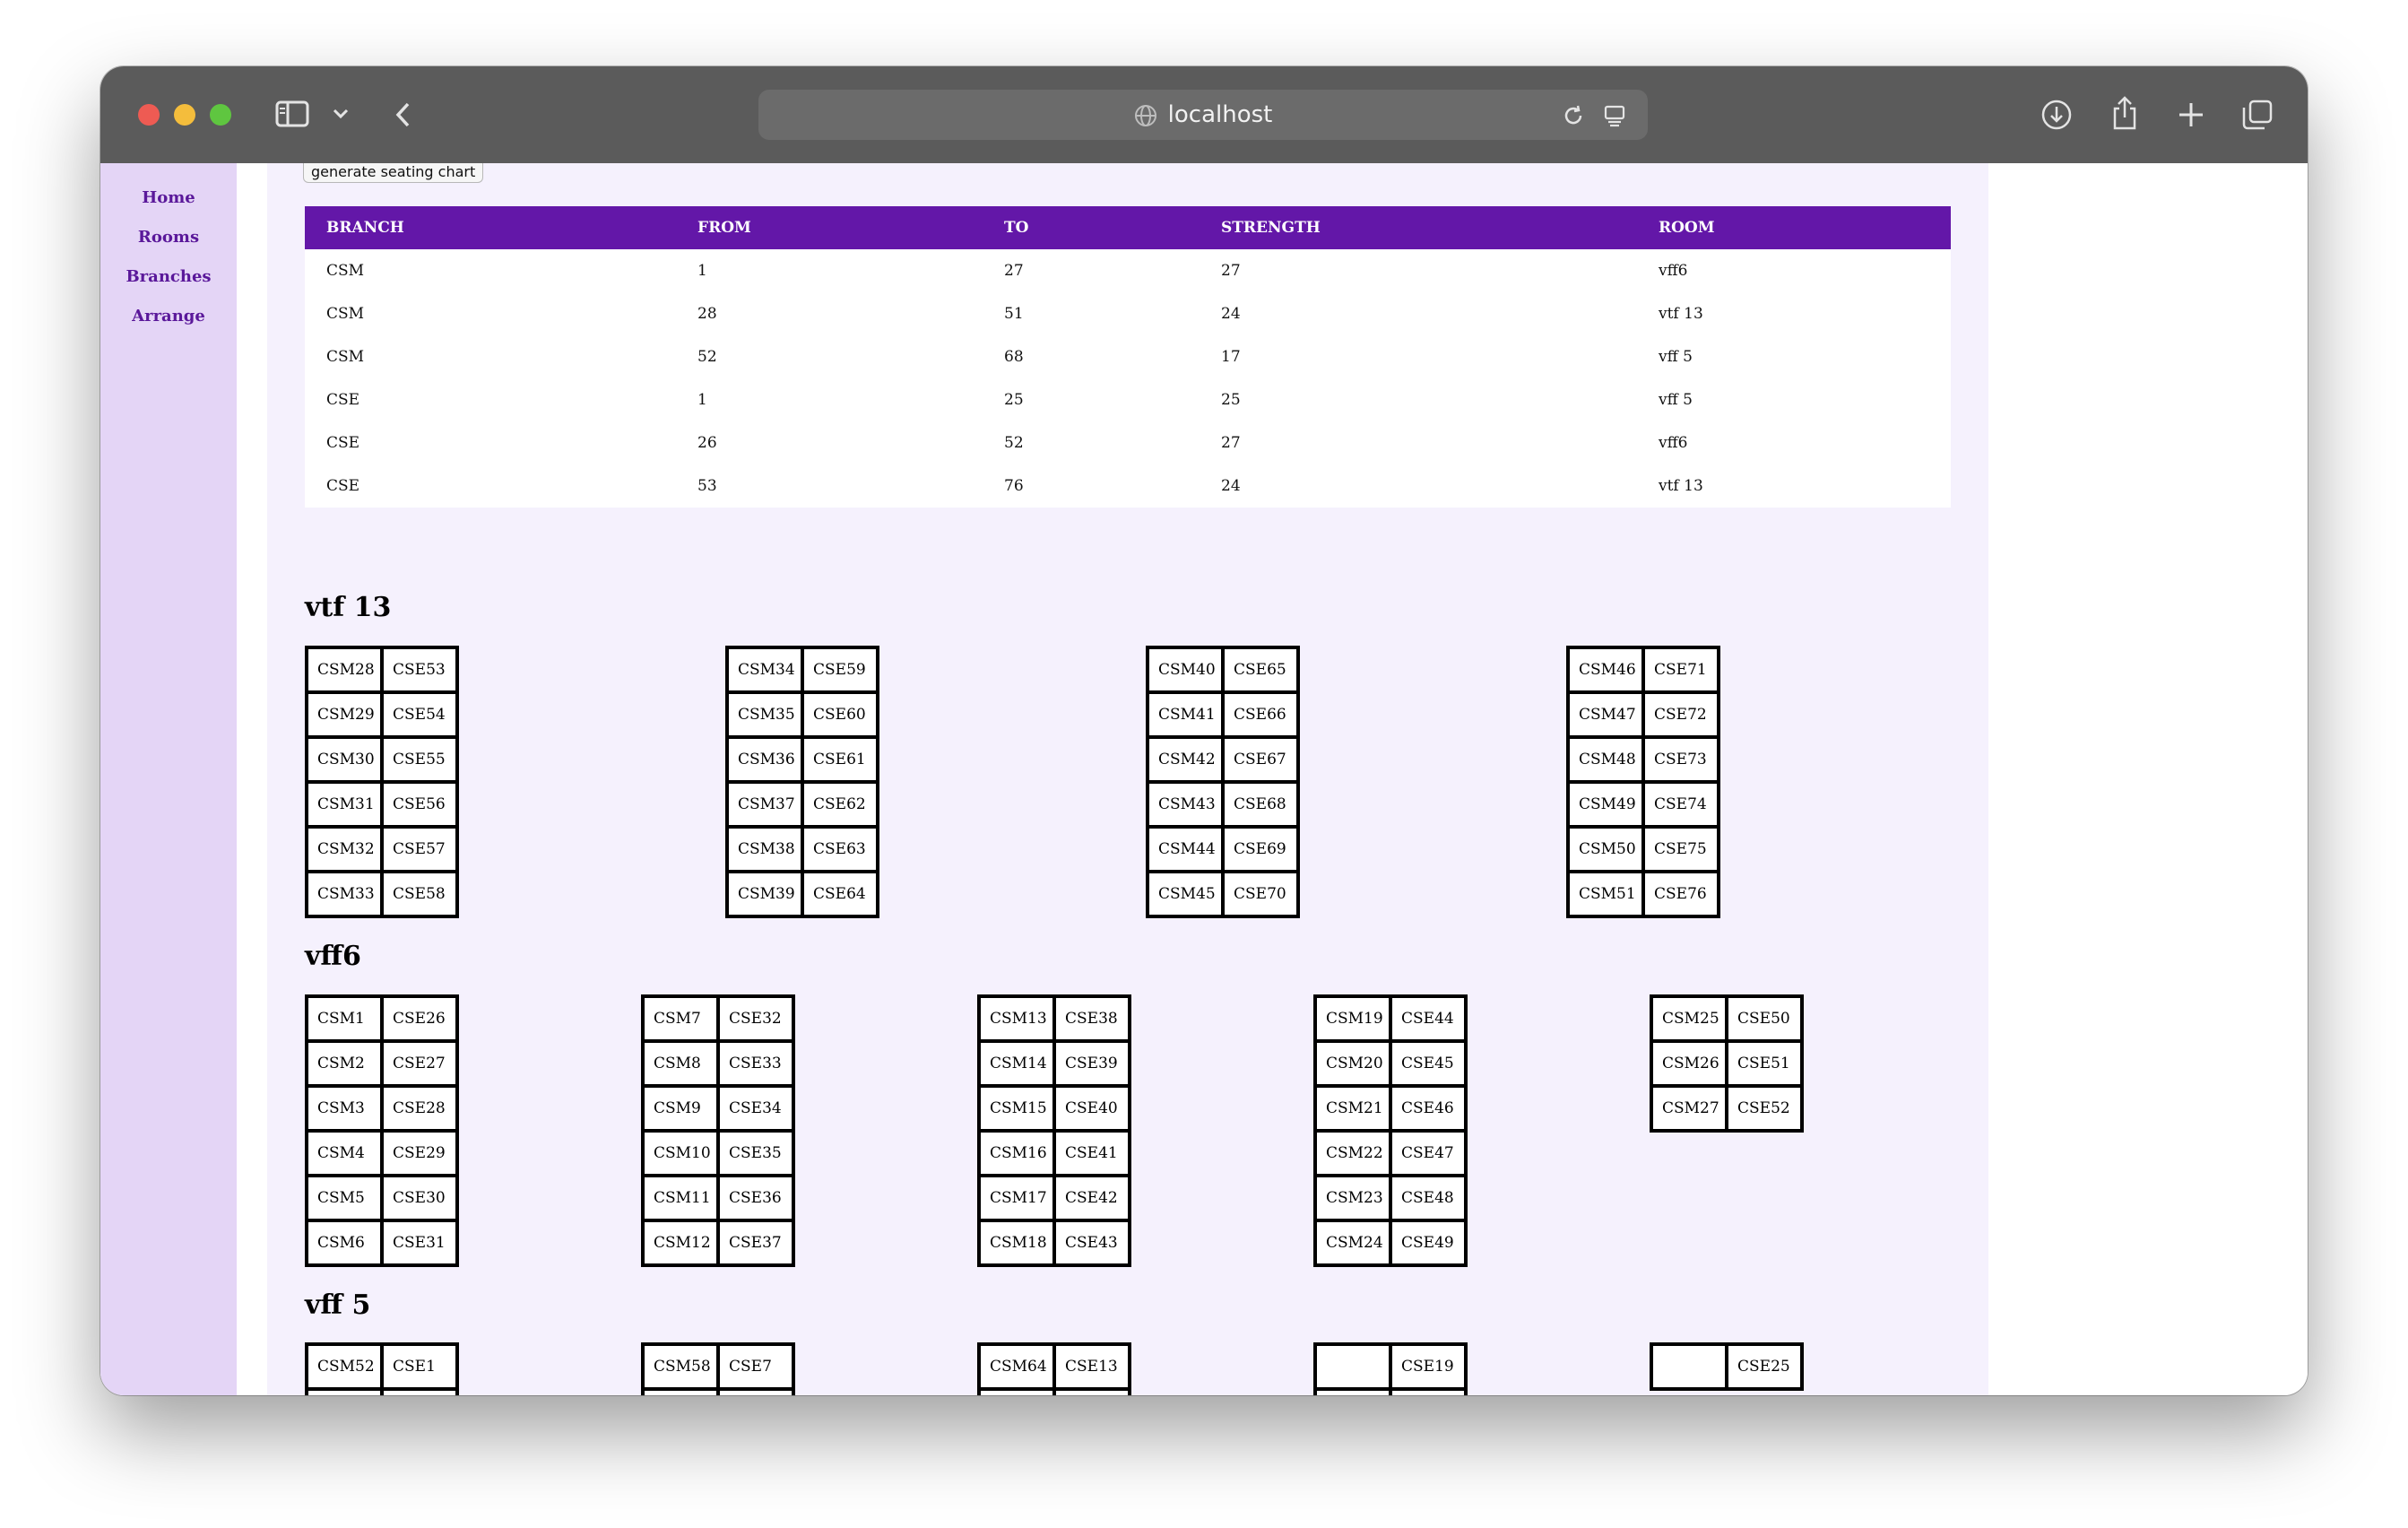 The image size is (2408, 1528). I want to click on seat-right: CSE25, so click(1764, 1366).